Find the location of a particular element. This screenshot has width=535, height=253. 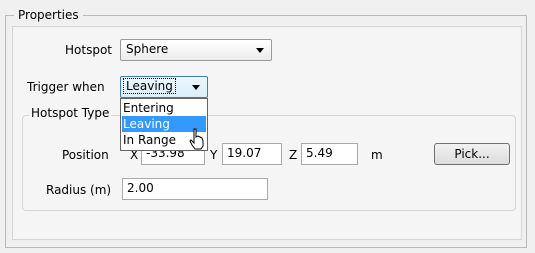

hotspot-combobox: Sphere is located at coordinates (196, 50).